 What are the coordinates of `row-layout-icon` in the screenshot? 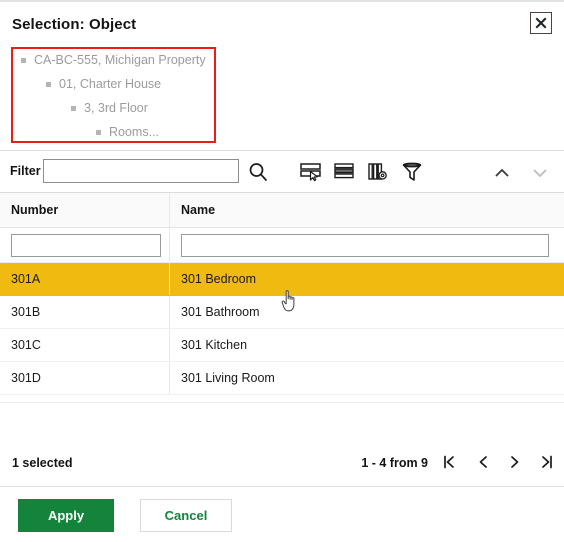 It's located at (344, 172).